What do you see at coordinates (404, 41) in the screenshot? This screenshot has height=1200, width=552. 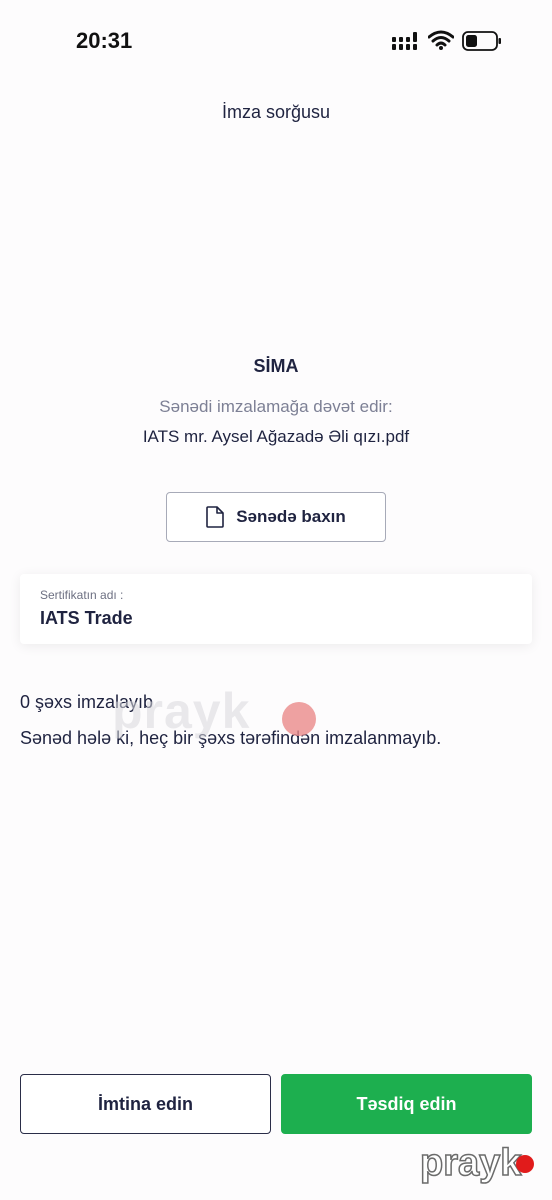 I see `cellular-signal-icon` at bounding box center [404, 41].